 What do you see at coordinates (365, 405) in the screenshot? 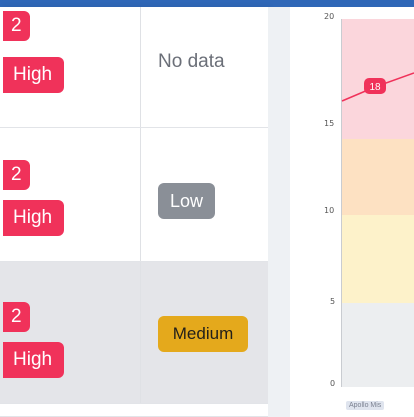
I see `x-axis-label: Apollo Mis` at bounding box center [365, 405].